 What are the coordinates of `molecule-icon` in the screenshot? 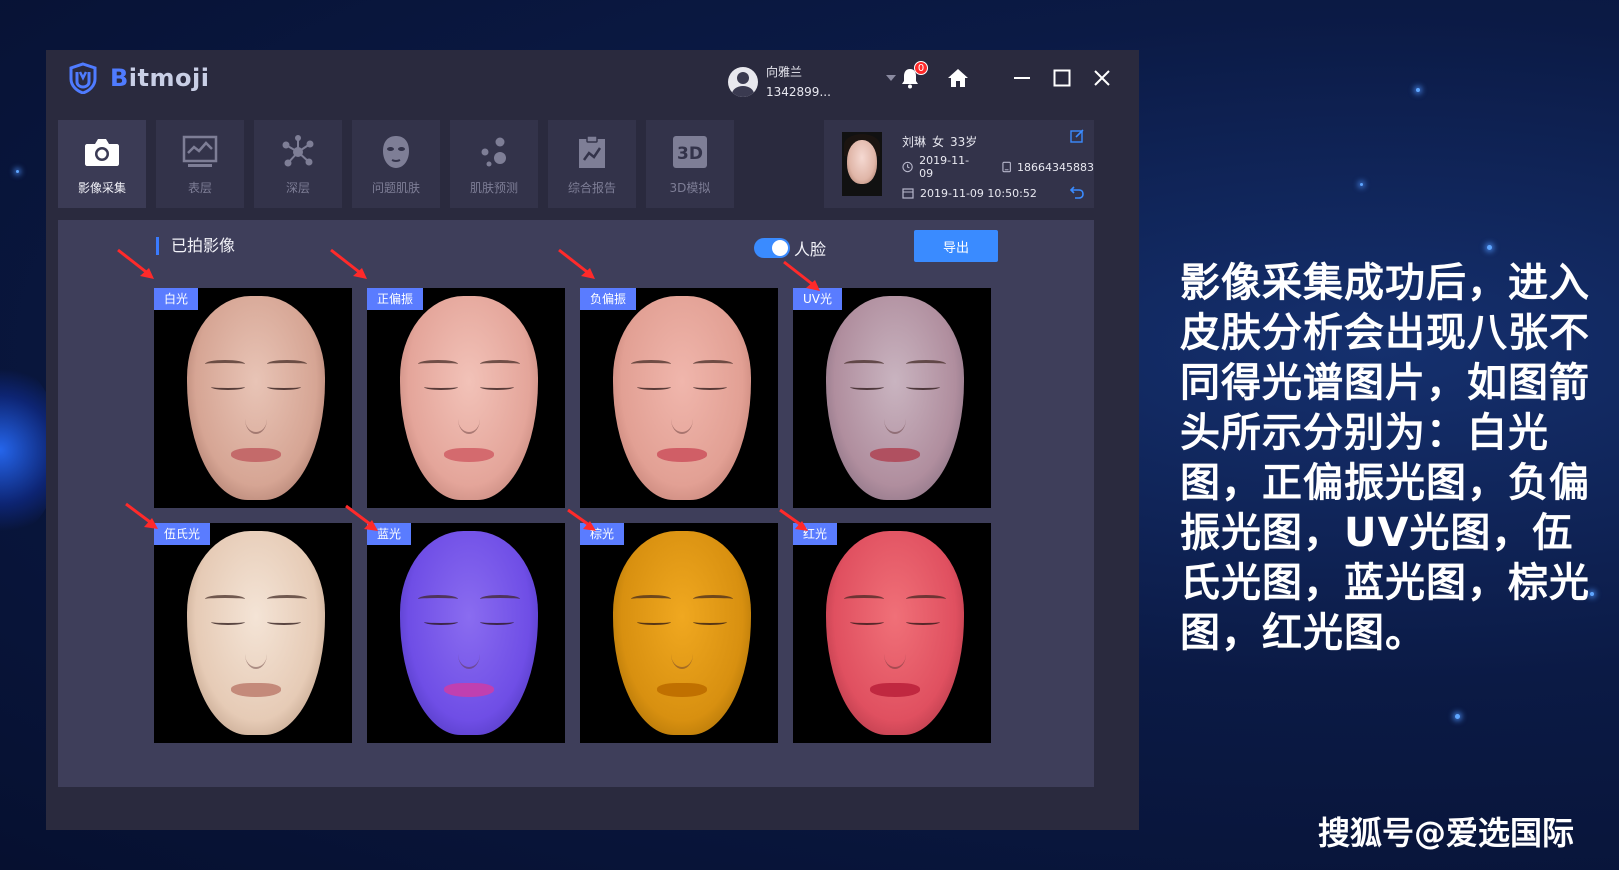 It's located at (298, 150).